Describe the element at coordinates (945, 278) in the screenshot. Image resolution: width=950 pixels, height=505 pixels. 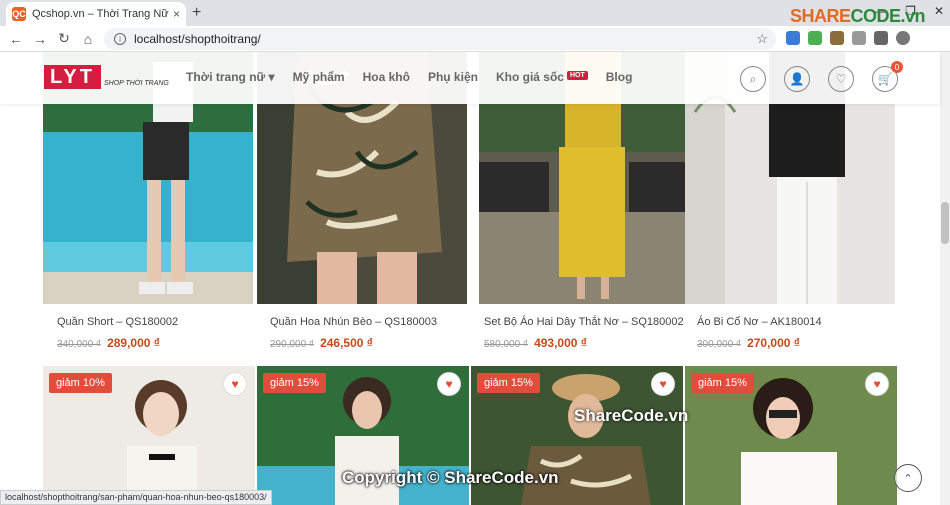
I see `scrollbar` at that location.